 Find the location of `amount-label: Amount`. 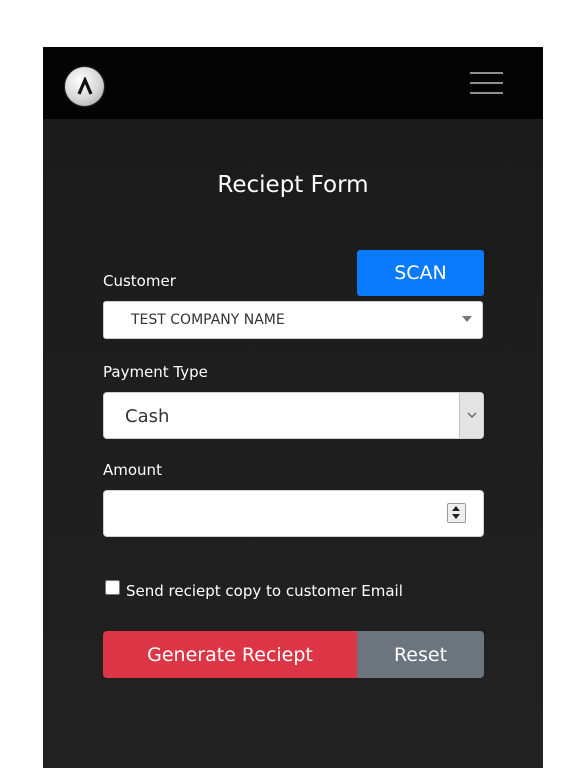

amount-label: Amount is located at coordinates (132, 470).